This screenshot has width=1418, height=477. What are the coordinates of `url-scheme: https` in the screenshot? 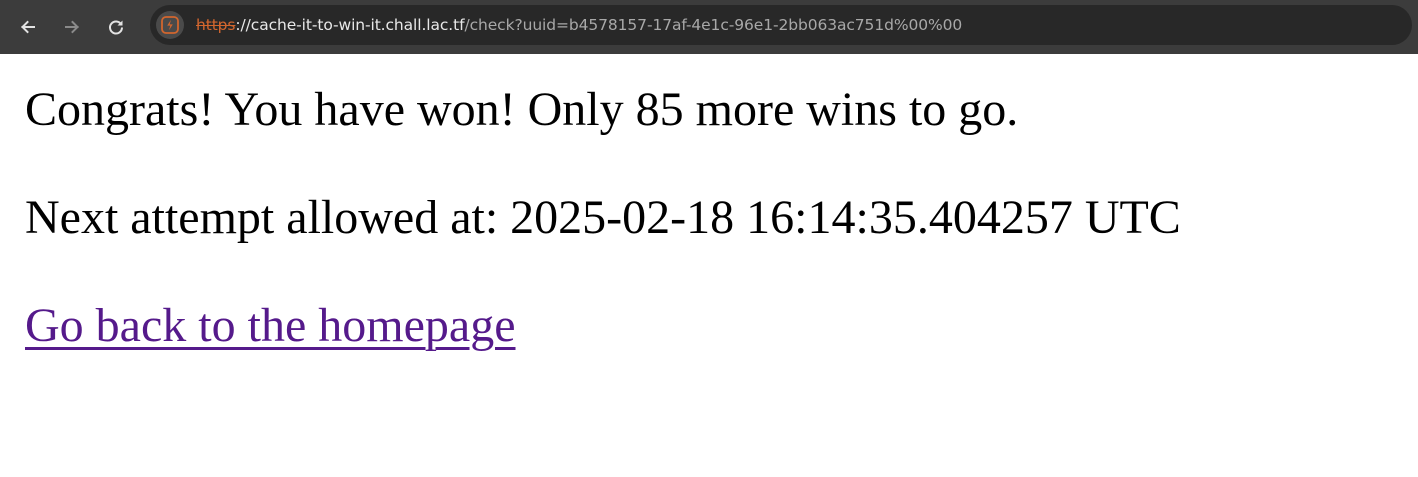 It's located at (216, 25).